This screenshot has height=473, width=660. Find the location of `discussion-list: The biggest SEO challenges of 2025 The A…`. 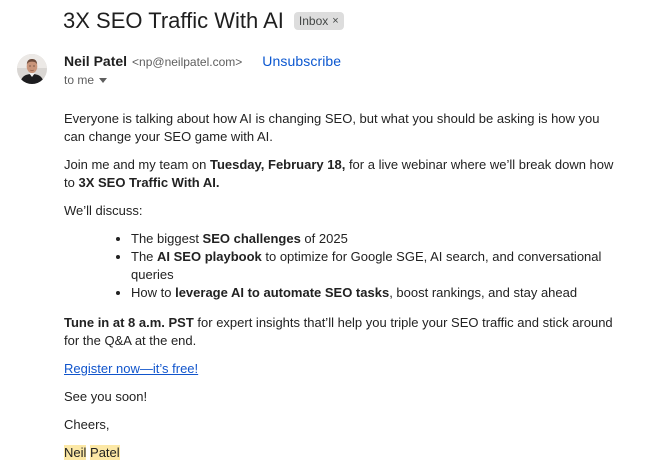

discussion-list: The biggest SEO challenges of 2025 The A… is located at coordinates (344, 266).